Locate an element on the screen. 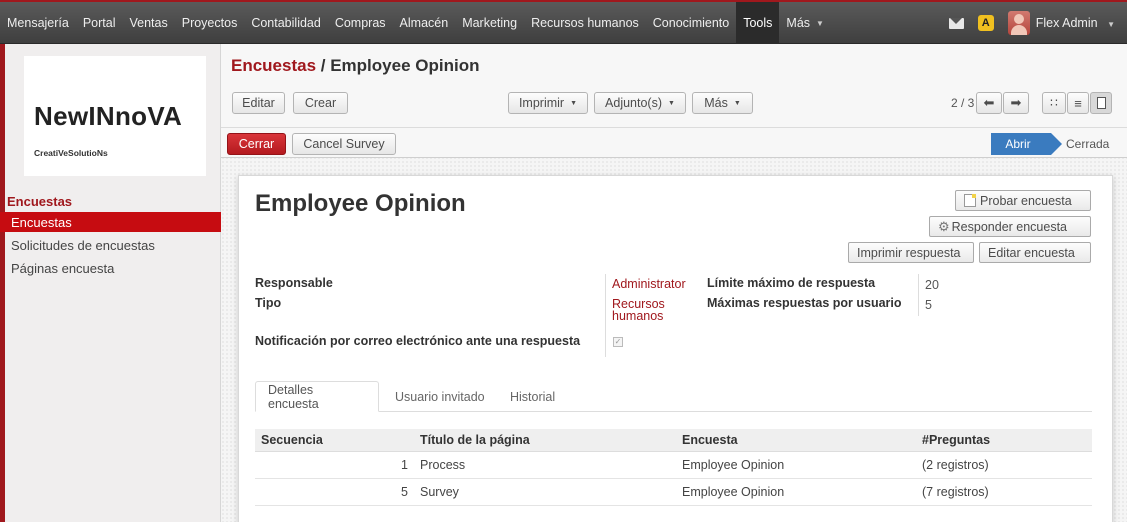  table-row: 5 Survey Employee Opinion (7 registros) is located at coordinates (673, 492).